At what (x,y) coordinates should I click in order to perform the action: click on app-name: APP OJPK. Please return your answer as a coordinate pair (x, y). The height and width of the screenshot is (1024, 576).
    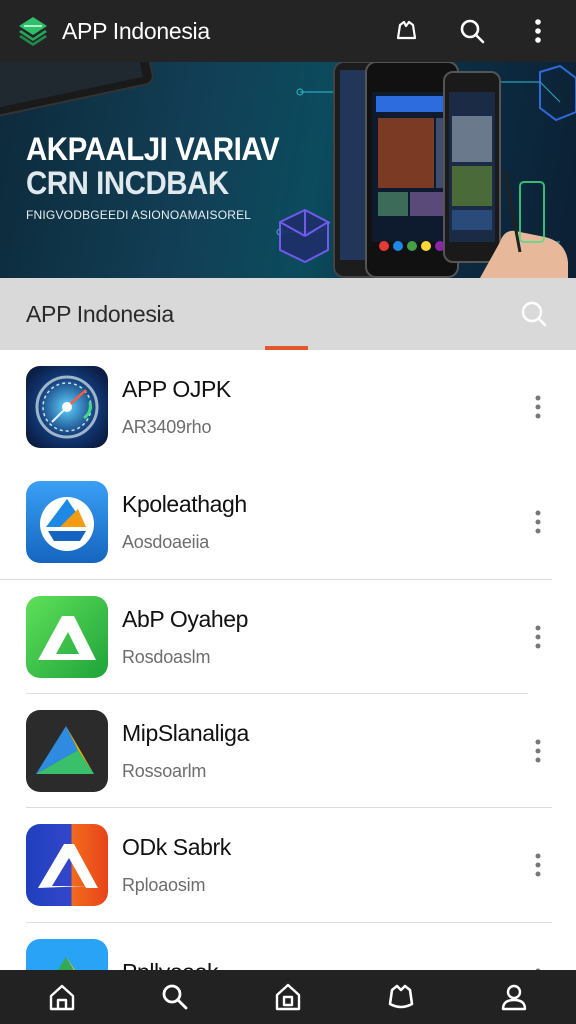
    Looking at the image, I should click on (176, 389).